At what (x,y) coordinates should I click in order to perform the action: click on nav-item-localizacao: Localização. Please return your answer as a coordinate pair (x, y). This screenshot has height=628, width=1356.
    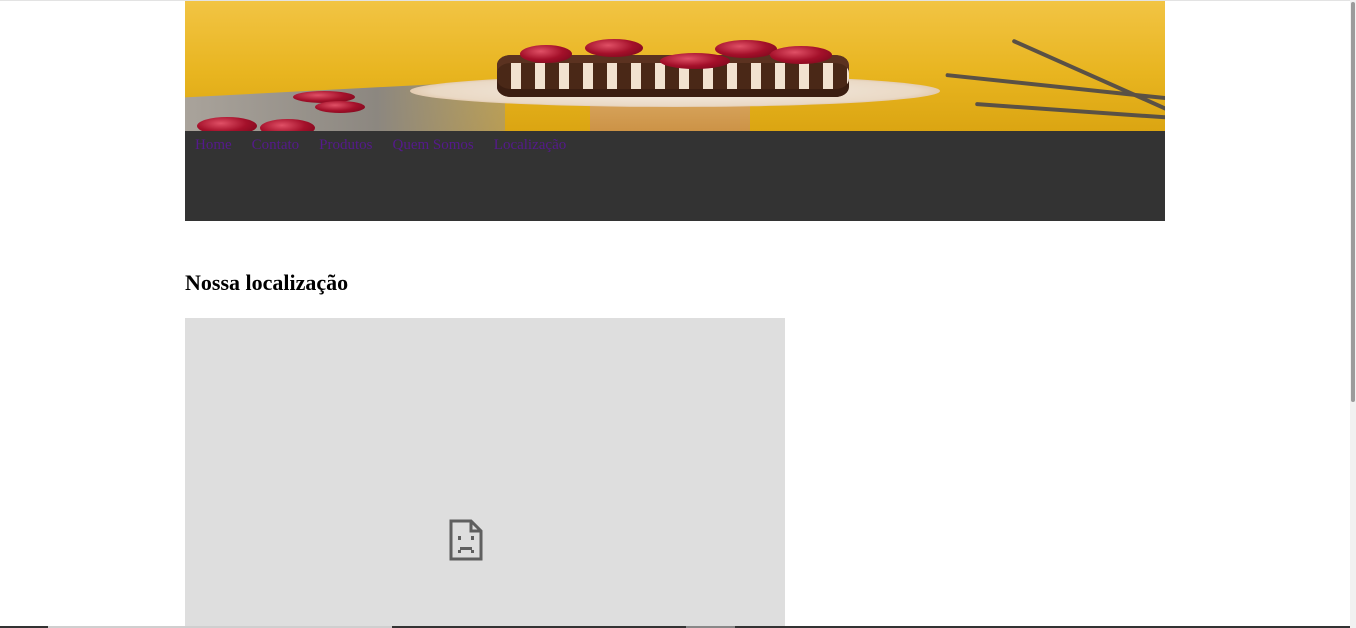
    Looking at the image, I should click on (530, 145).